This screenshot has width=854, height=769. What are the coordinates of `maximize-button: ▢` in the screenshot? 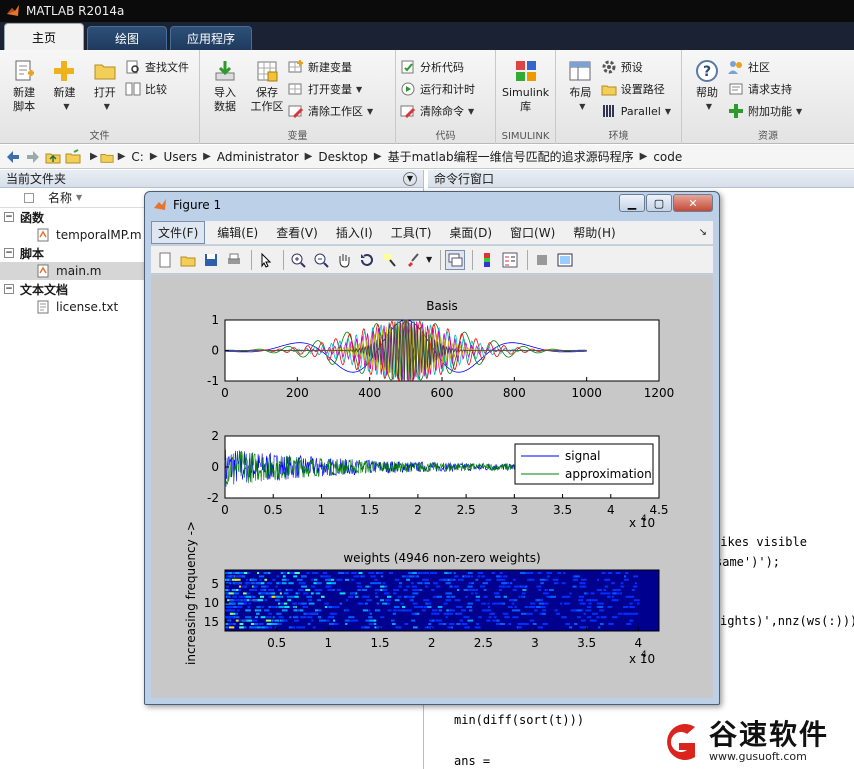 It's located at (659, 203).